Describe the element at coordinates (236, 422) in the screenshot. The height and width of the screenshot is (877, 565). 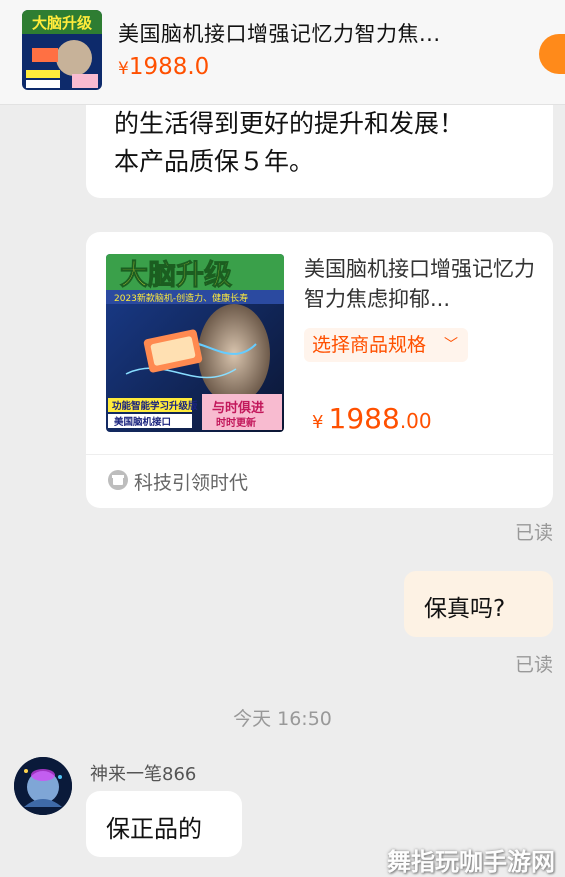
I see `card-image-slogan: 时时更新` at that location.